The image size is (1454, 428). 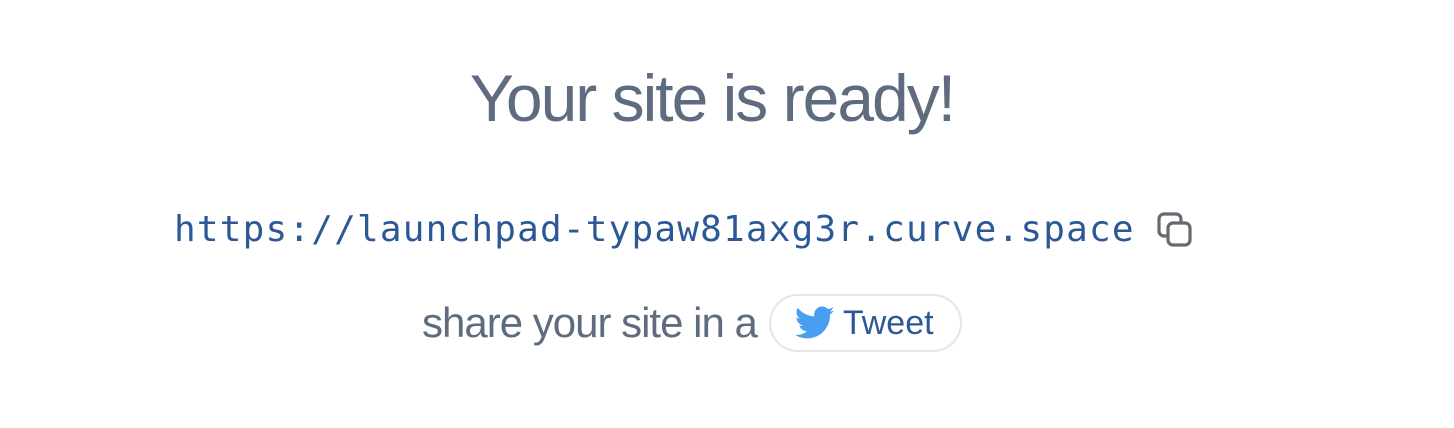 What do you see at coordinates (814, 322) in the screenshot?
I see `twitter-bird-icon` at bounding box center [814, 322].